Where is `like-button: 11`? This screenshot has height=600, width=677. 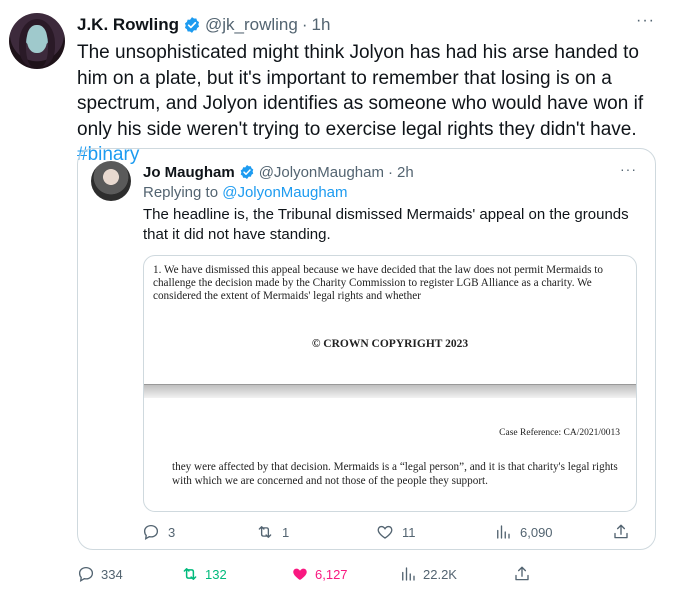 like-button: 11 is located at coordinates (396, 532).